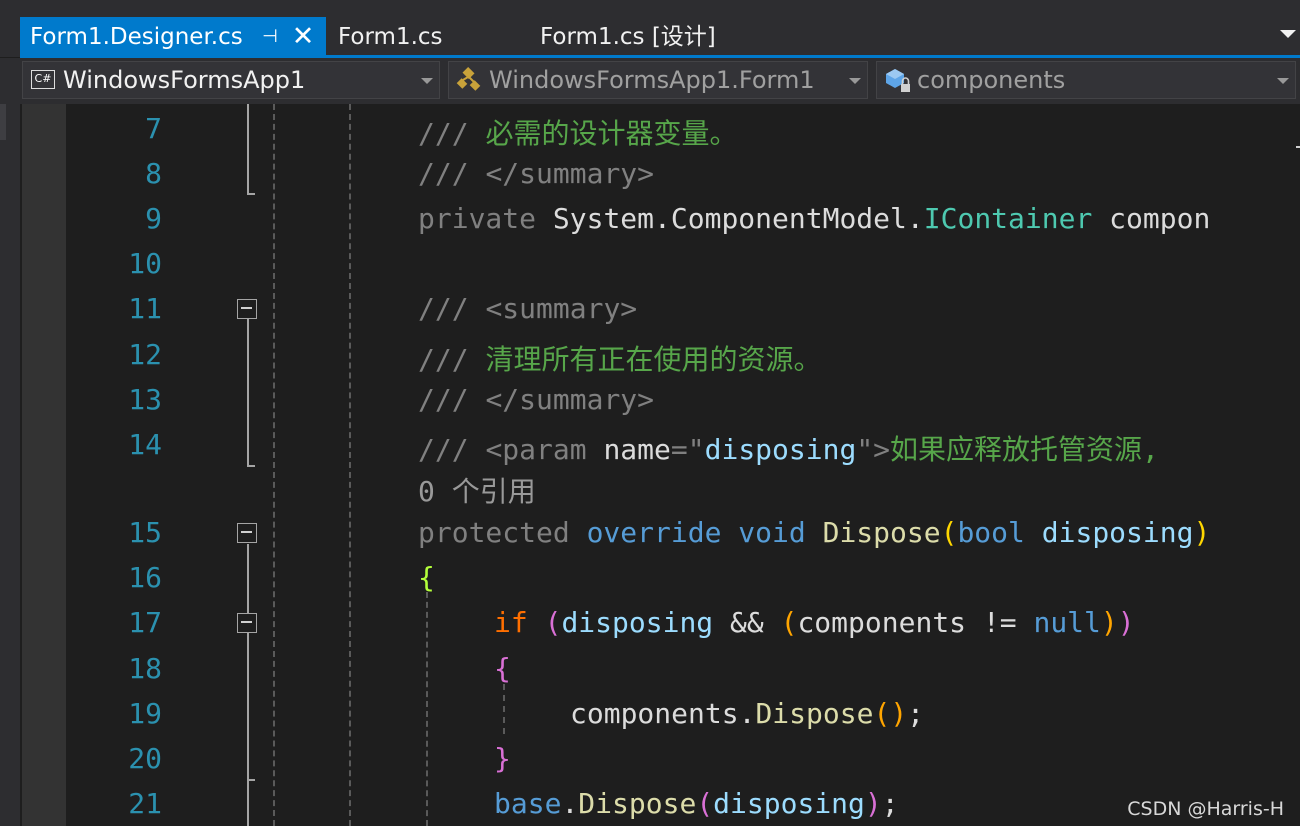 The width and height of the screenshot is (1300, 826). Describe the element at coordinates (43, 79) in the screenshot. I see `csharp-project-icon: C#` at that location.